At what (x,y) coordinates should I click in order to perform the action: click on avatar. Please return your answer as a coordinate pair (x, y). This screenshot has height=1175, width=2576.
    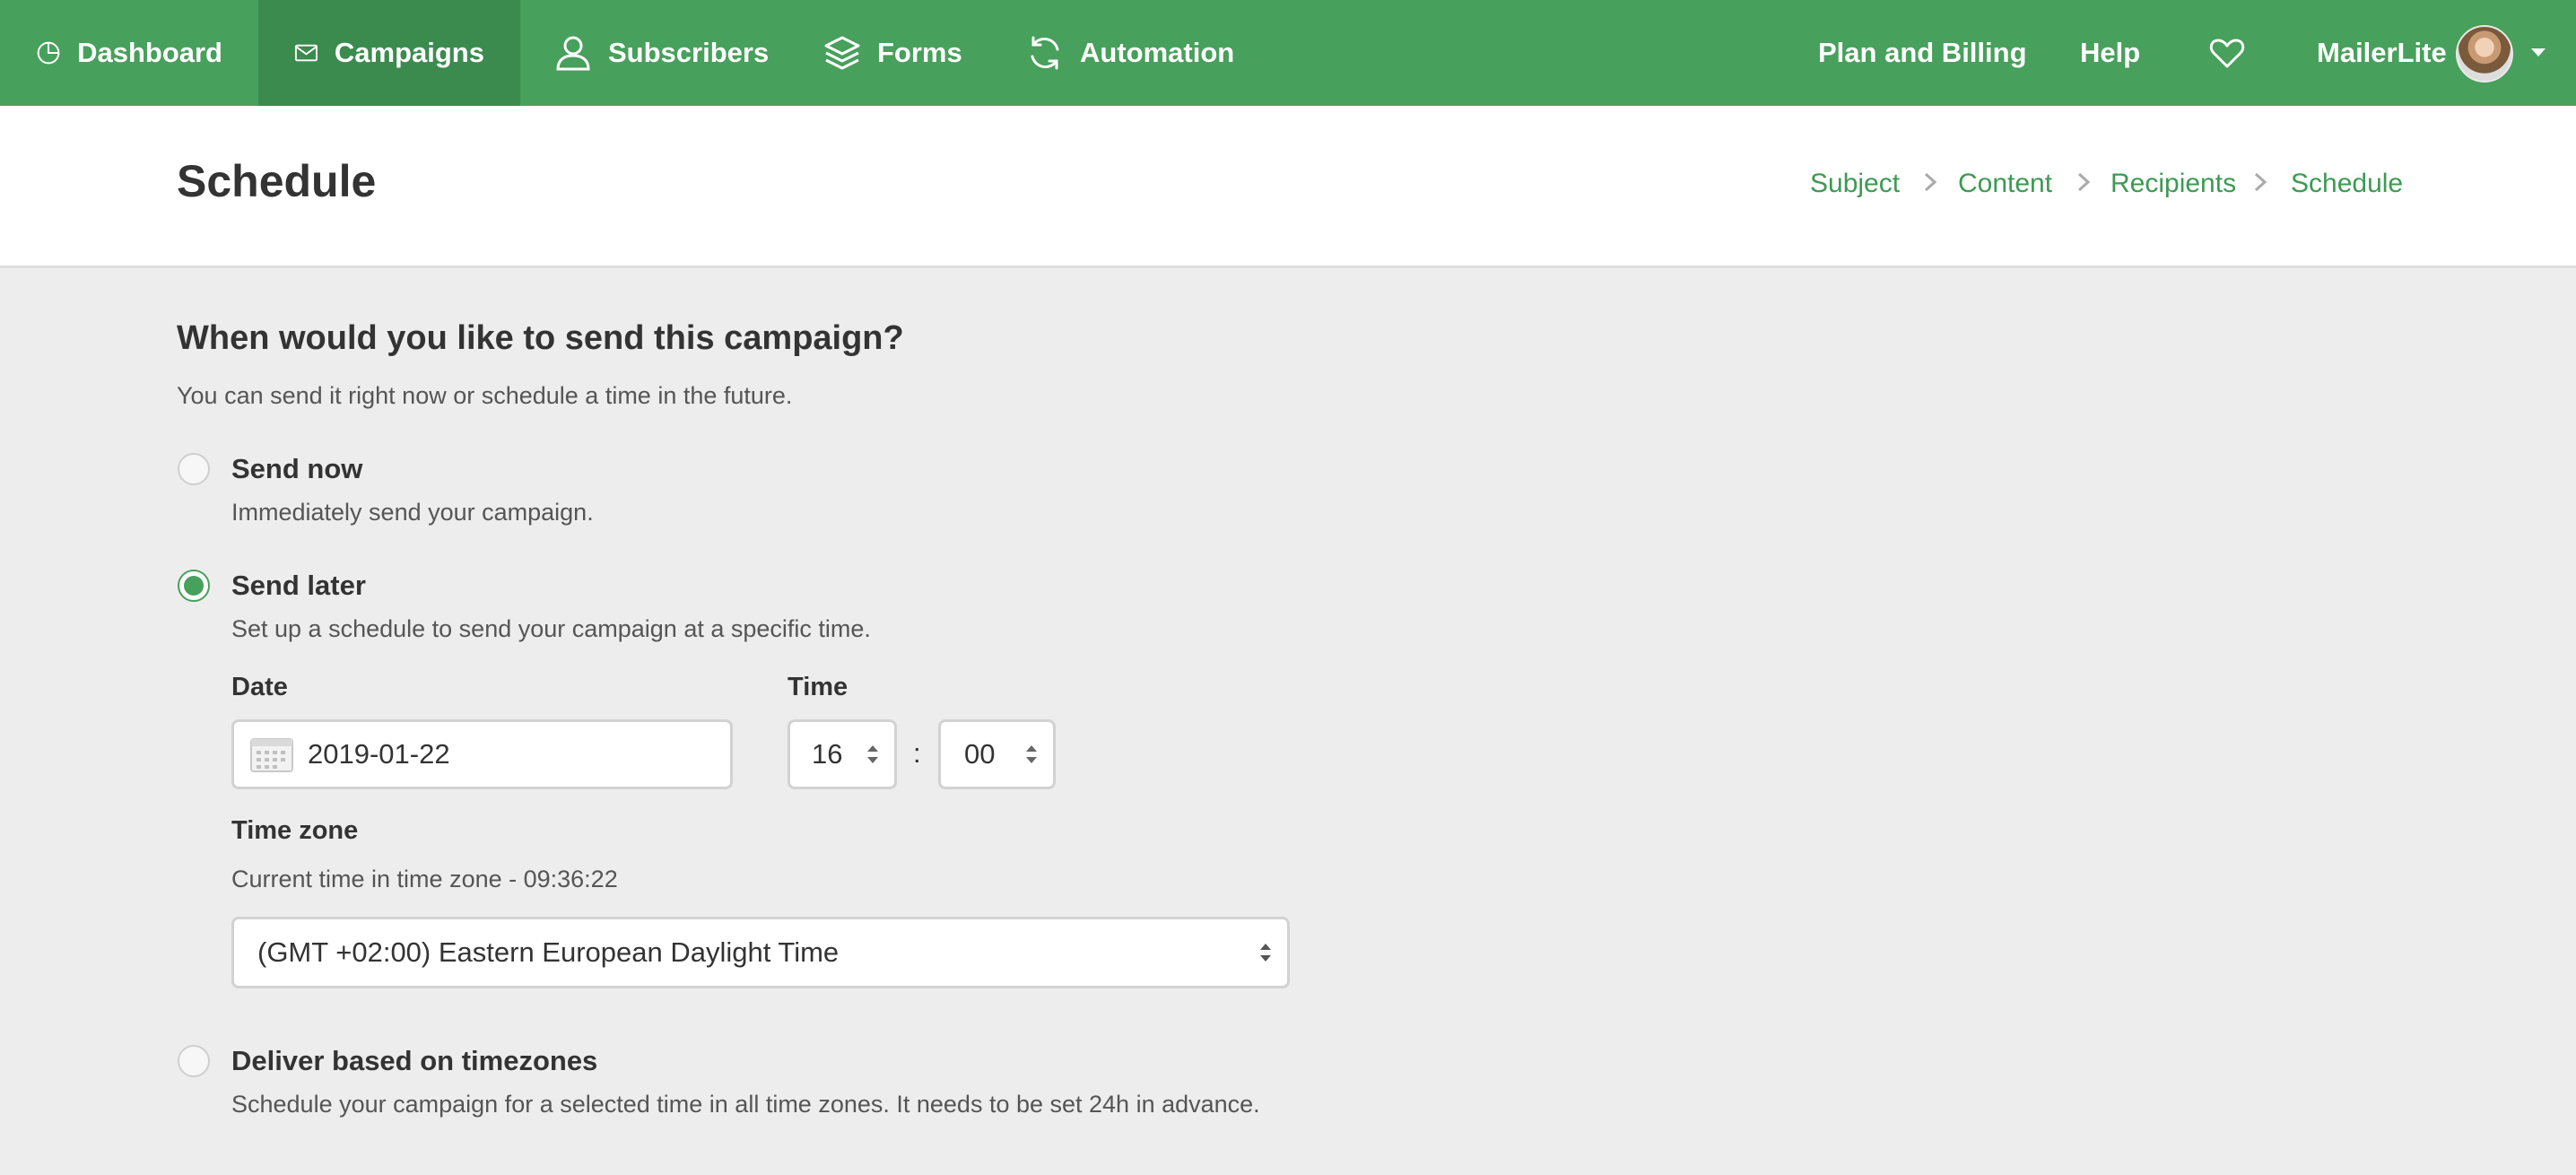
    Looking at the image, I should click on (2484, 54).